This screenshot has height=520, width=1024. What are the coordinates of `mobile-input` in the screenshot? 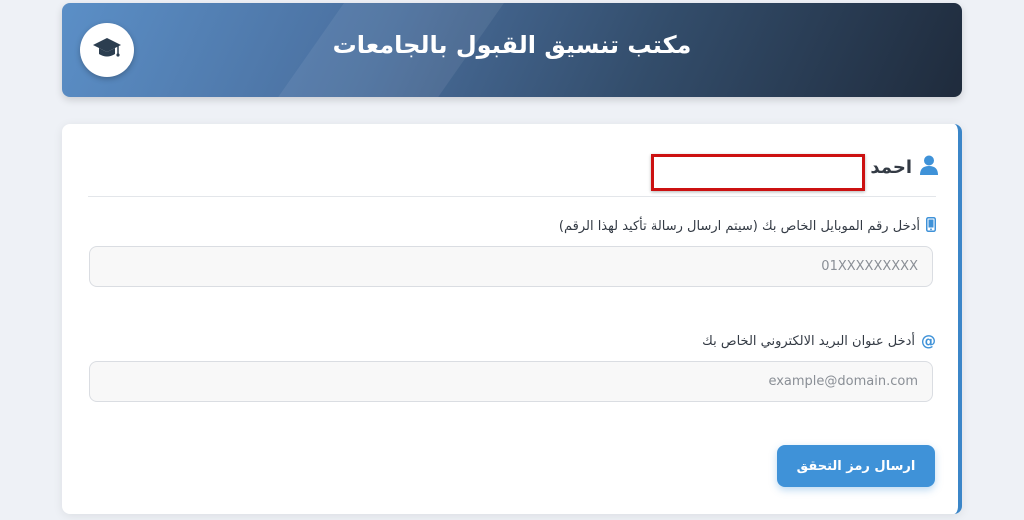 It's located at (511, 266).